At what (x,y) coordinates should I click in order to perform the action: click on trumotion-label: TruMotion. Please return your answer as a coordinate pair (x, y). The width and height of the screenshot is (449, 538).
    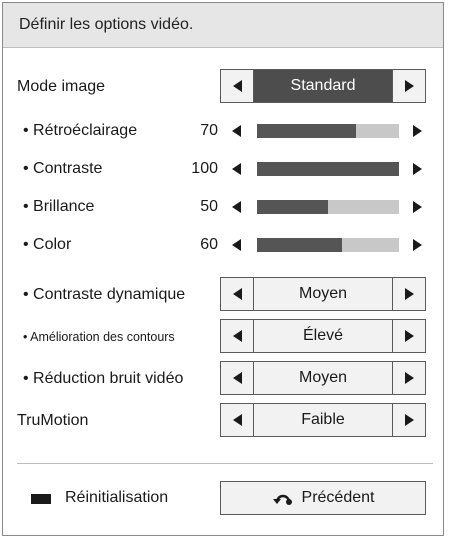
    Looking at the image, I should click on (53, 420).